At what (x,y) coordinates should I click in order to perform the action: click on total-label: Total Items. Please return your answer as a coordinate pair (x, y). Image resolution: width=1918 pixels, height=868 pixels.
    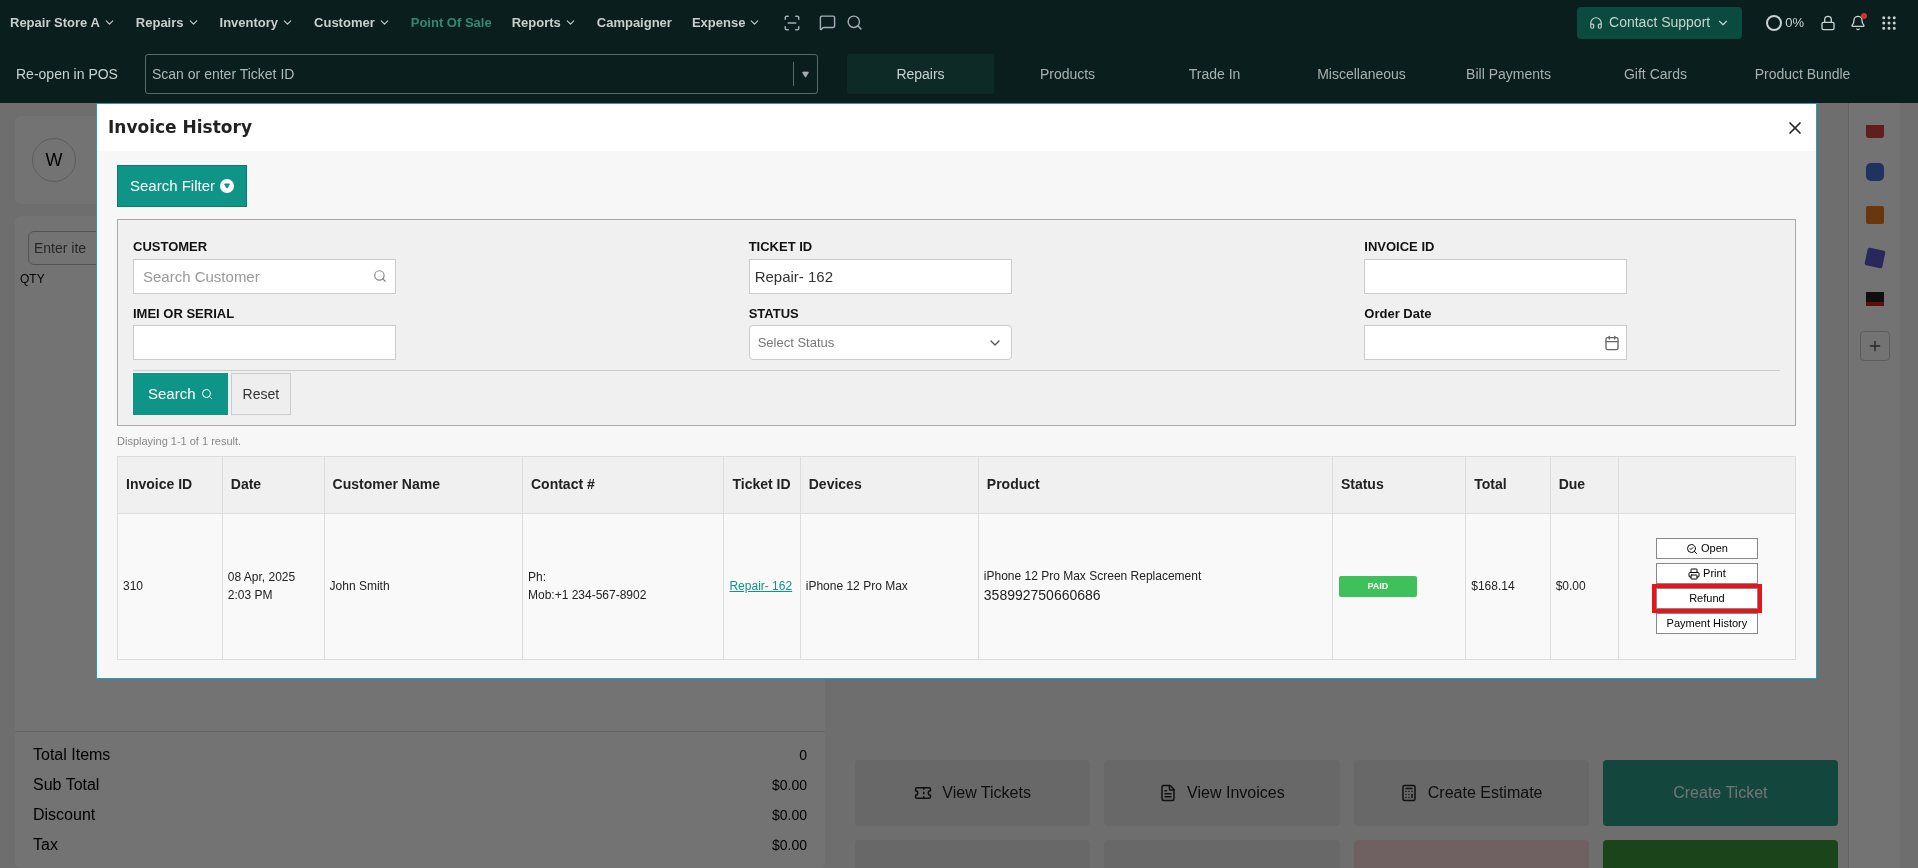
    Looking at the image, I should click on (72, 755).